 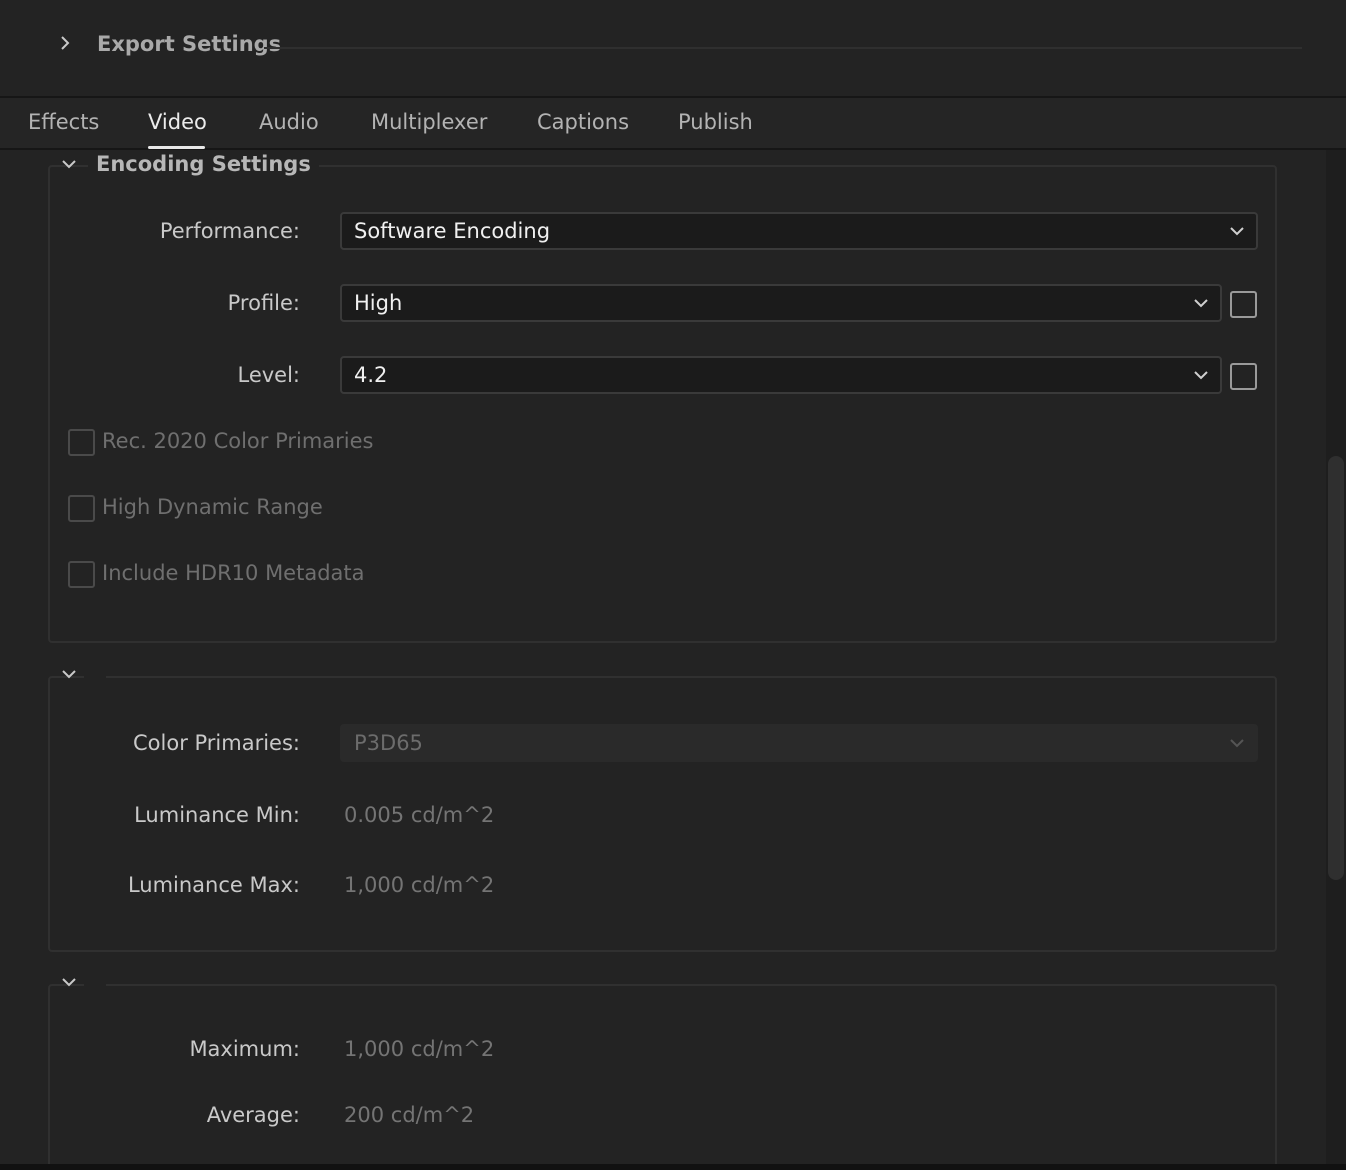 I want to click on encoding-settings-title: Encoding Settings, so click(x=203, y=164).